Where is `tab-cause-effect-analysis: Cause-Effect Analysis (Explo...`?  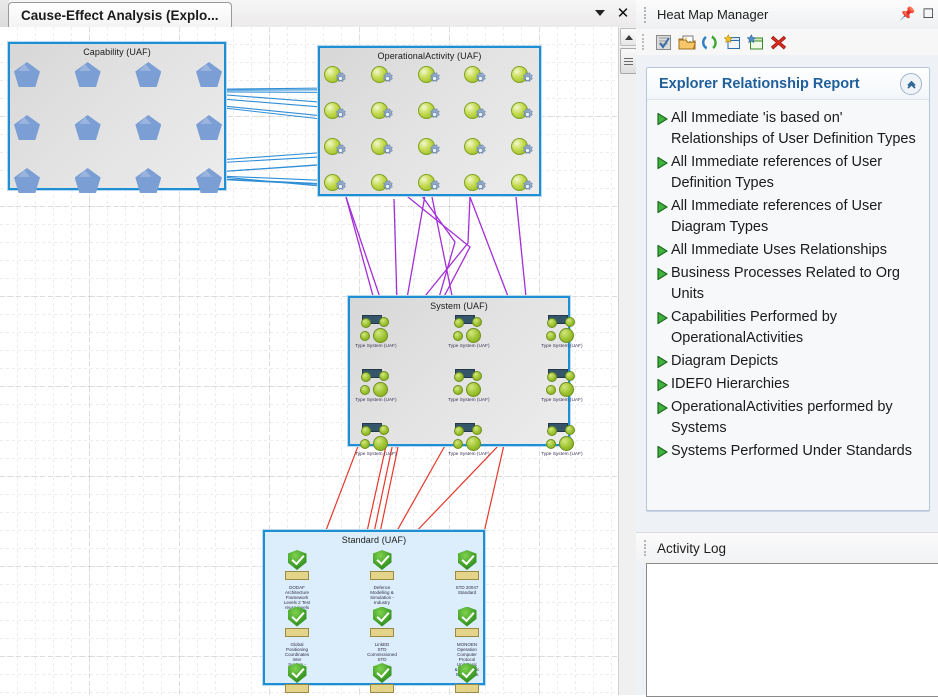 tab-cause-effect-analysis: Cause-Effect Analysis (Explo... is located at coordinates (120, 15).